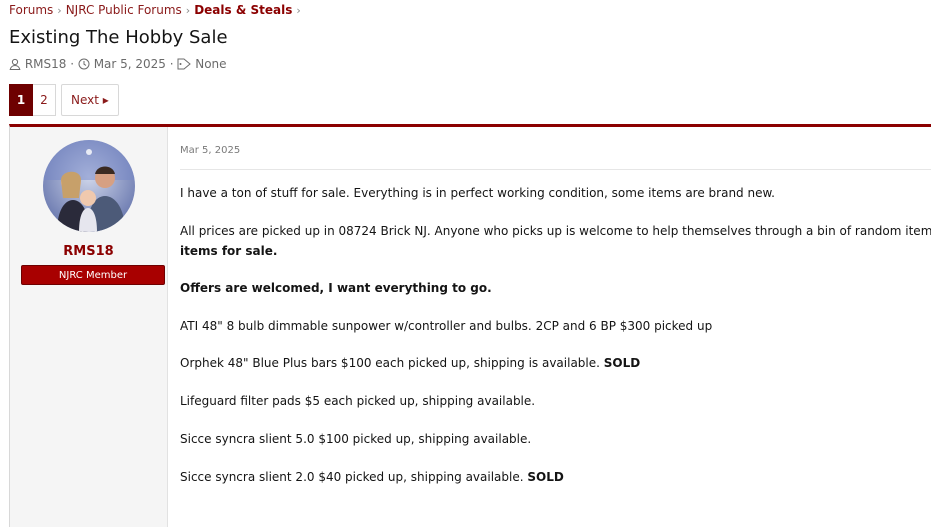 Image resolution: width=931 pixels, height=527 pixels. What do you see at coordinates (21, 100) in the screenshot?
I see `page-1-button: 1` at bounding box center [21, 100].